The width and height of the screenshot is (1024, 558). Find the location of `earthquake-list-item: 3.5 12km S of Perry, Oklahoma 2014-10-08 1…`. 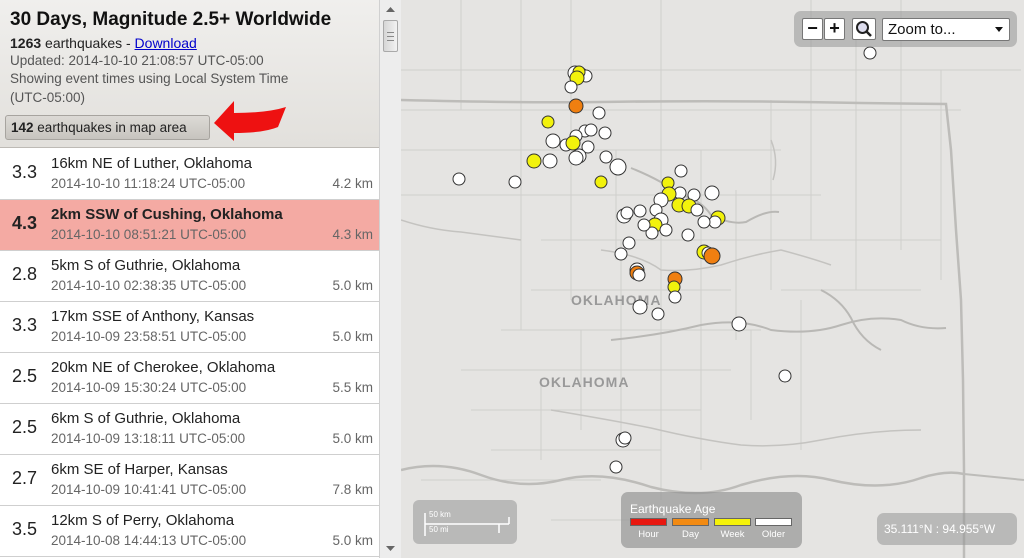

earthquake-list-item: 3.5 12km S of Perry, Oklahoma 2014-10-08 1… is located at coordinates (189, 531).